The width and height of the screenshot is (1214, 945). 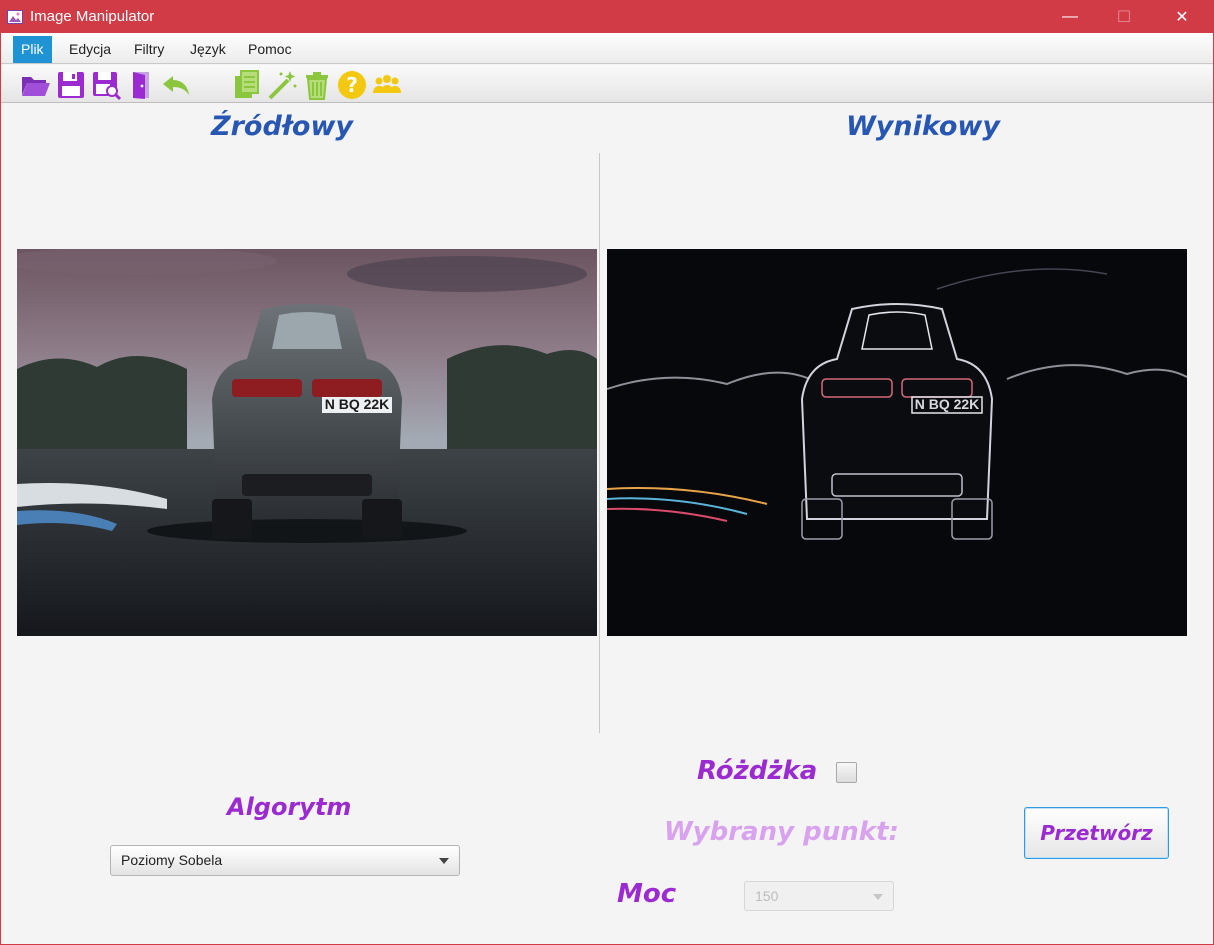 What do you see at coordinates (247, 85) in the screenshot?
I see `copy-icon` at bounding box center [247, 85].